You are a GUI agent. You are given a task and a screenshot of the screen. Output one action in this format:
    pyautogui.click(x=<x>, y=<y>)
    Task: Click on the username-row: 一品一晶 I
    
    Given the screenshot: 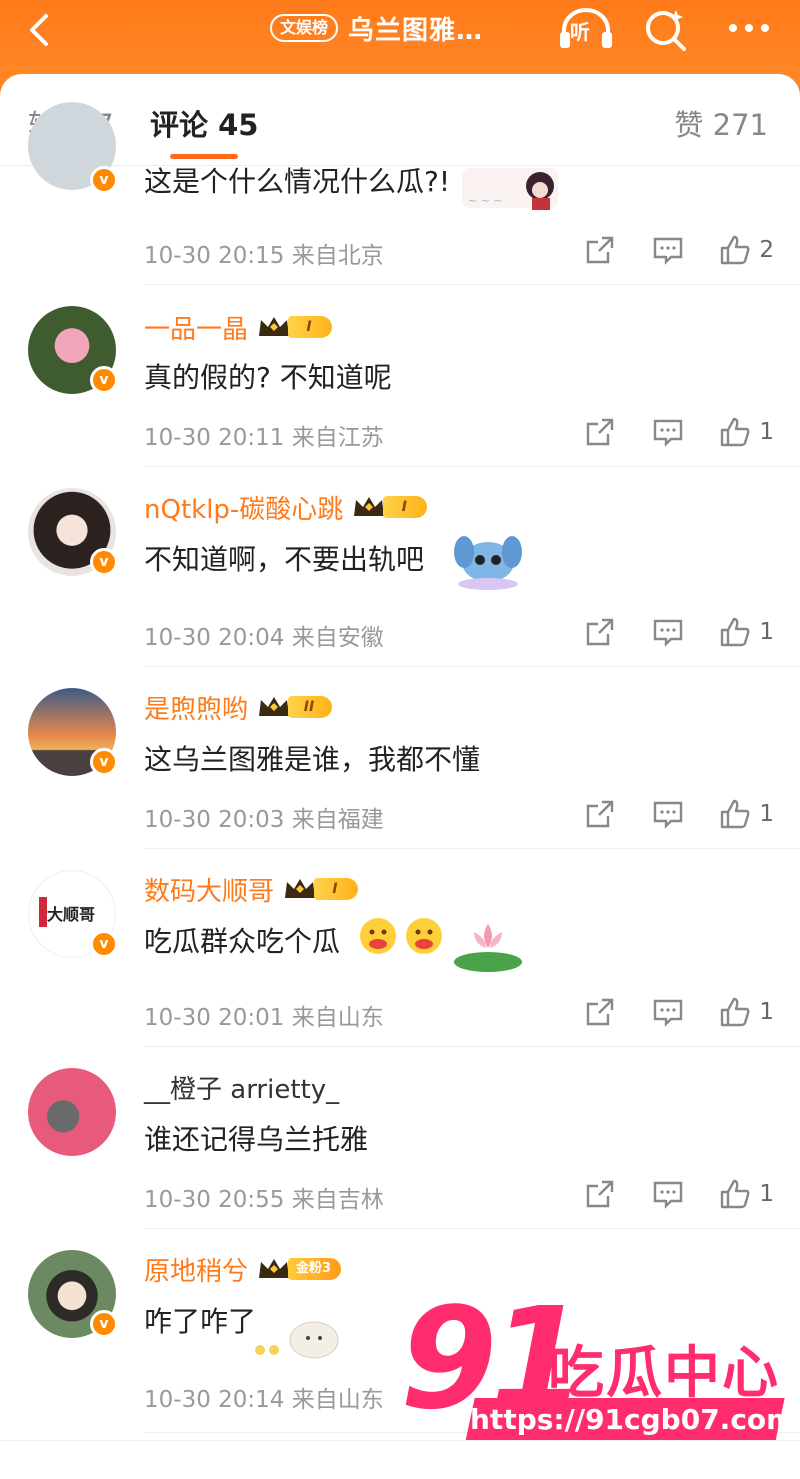 What is the action you would take?
    pyautogui.click(x=238, y=327)
    